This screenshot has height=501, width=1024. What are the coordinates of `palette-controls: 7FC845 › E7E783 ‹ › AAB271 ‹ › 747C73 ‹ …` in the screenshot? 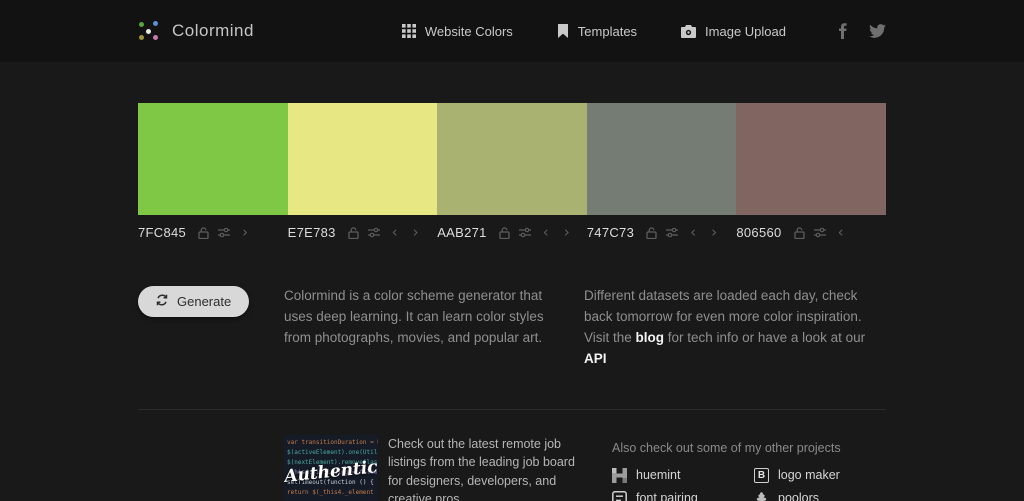 It's located at (512, 233).